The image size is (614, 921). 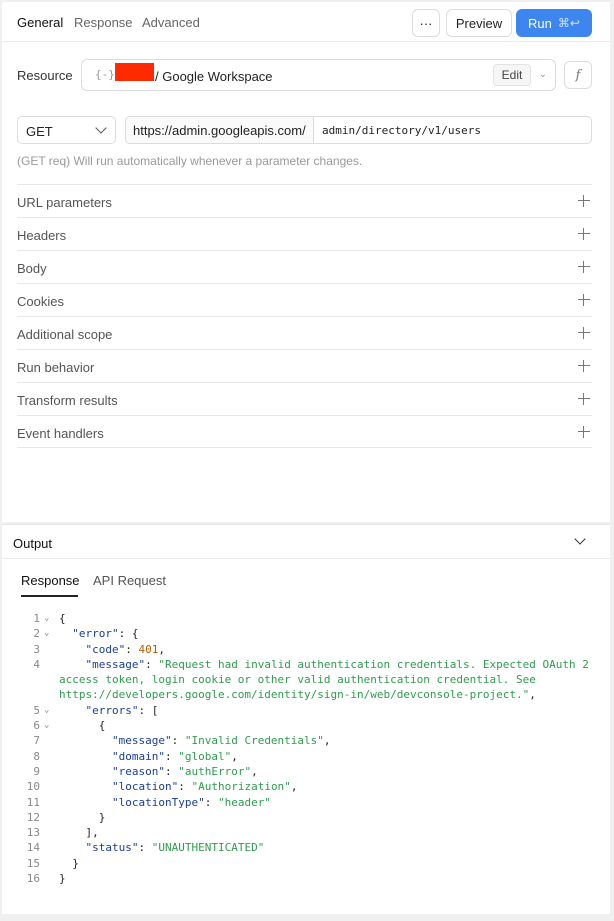 What do you see at coordinates (36, 664) in the screenshot?
I see `line-number: 4` at bounding box center [36, 664].